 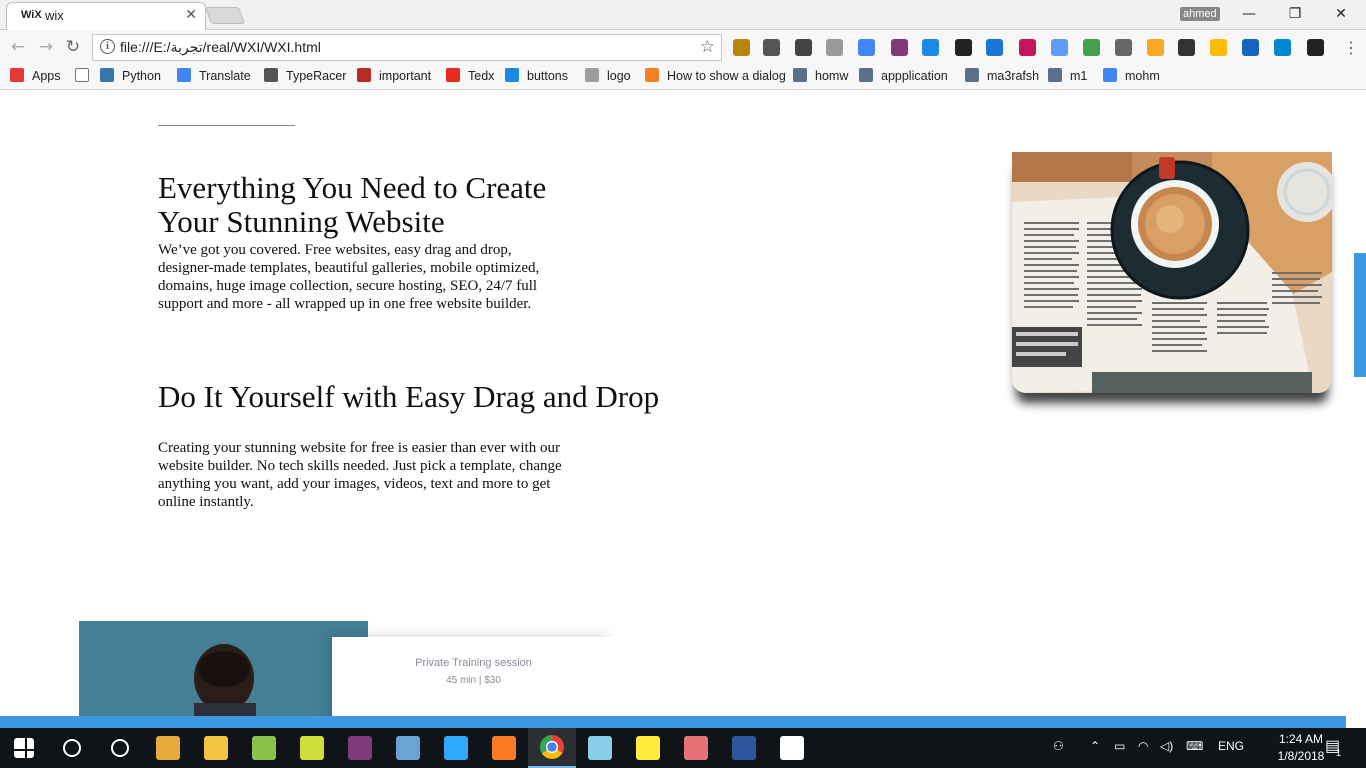 I want to click on bookmark-label: TypeRacer, so click(x=316, y=76).